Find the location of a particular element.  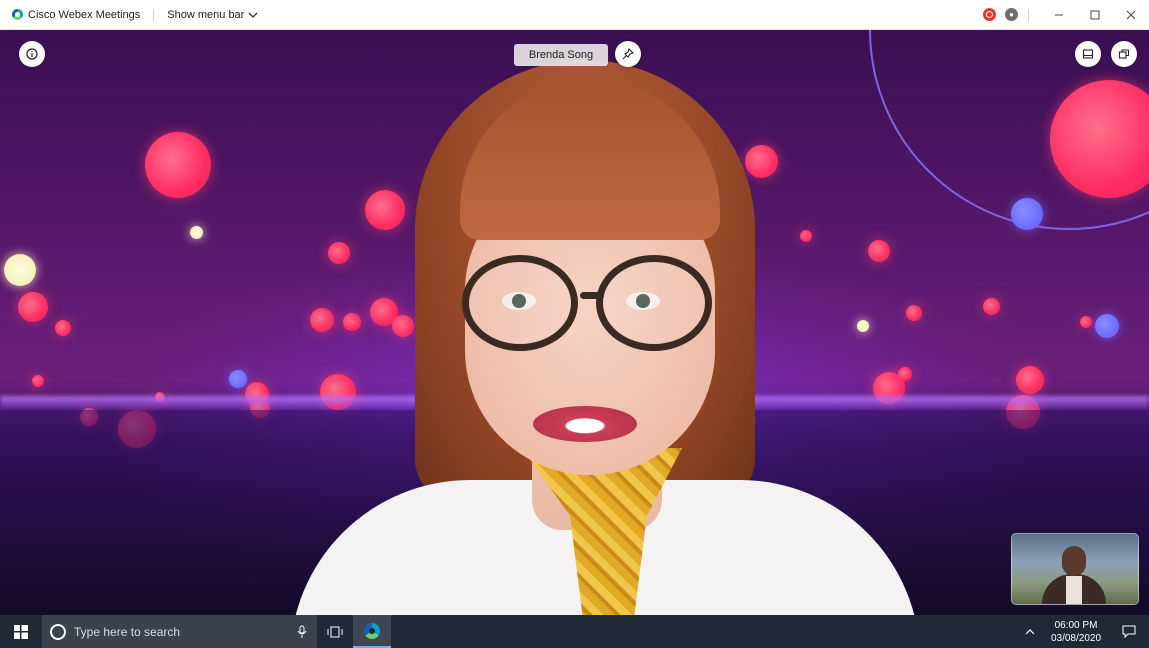

pin-icon is located at coordinates (628, 54).